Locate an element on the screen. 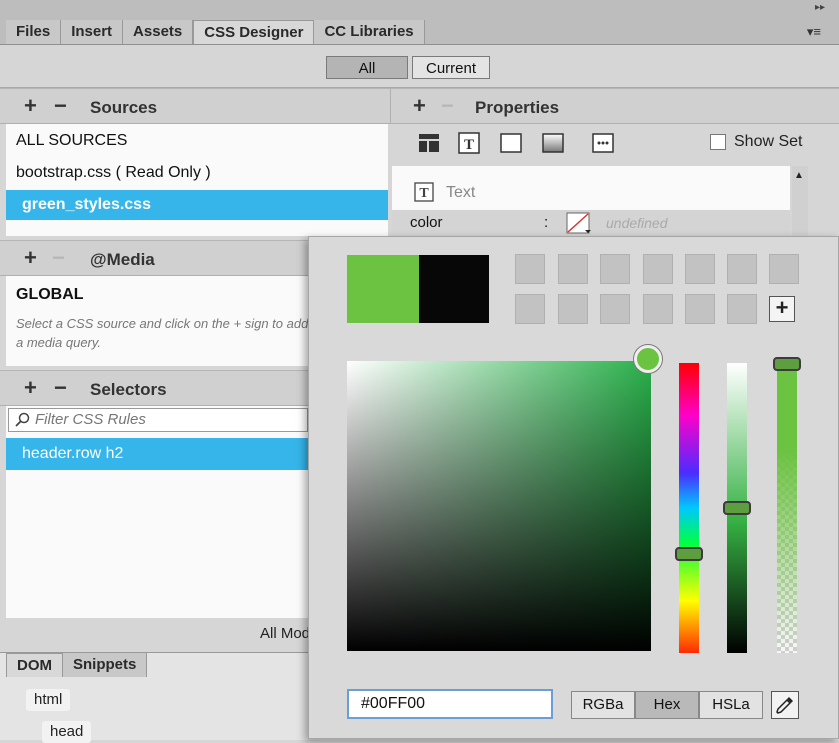 The image size is (839, 743). property-list: T Text color : undefined is located at coordinates (591, 201).